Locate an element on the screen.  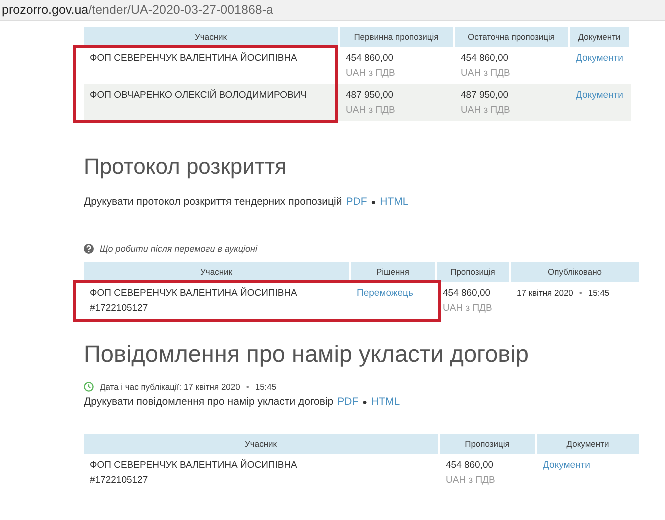
help-link: Що робити після перемоги в аукціоні is located at coordinates (179, 249).